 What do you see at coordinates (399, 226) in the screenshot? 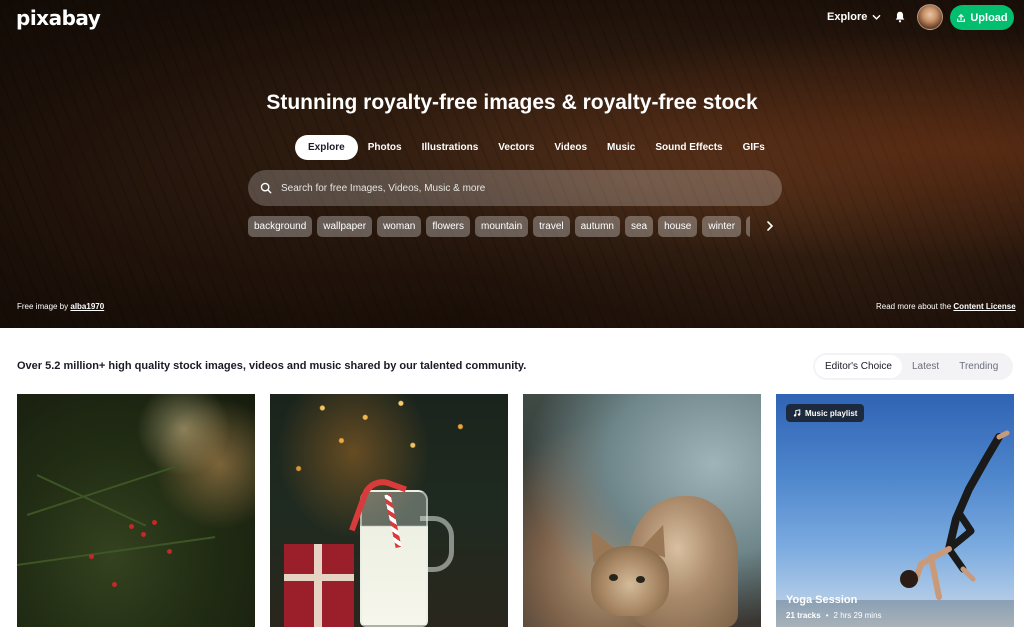
I see `chip-woman: woman` at bounding box center [399, 226].